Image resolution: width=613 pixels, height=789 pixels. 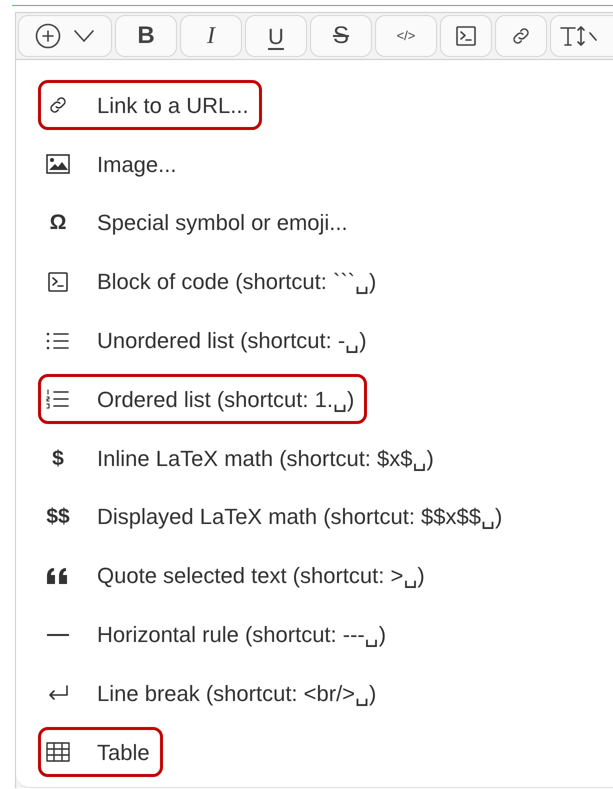 What do you see at coordinates (58, 223) in the screenshot?
I see `symbol-icon: Ω` at bounding box center [58, 223].